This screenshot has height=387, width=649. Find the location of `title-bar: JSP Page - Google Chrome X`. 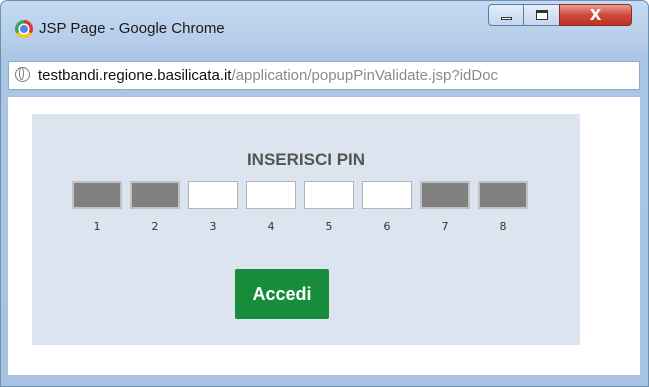

title-bar: JSP Page - Google Chrome X is located at coordinates (324, 28).